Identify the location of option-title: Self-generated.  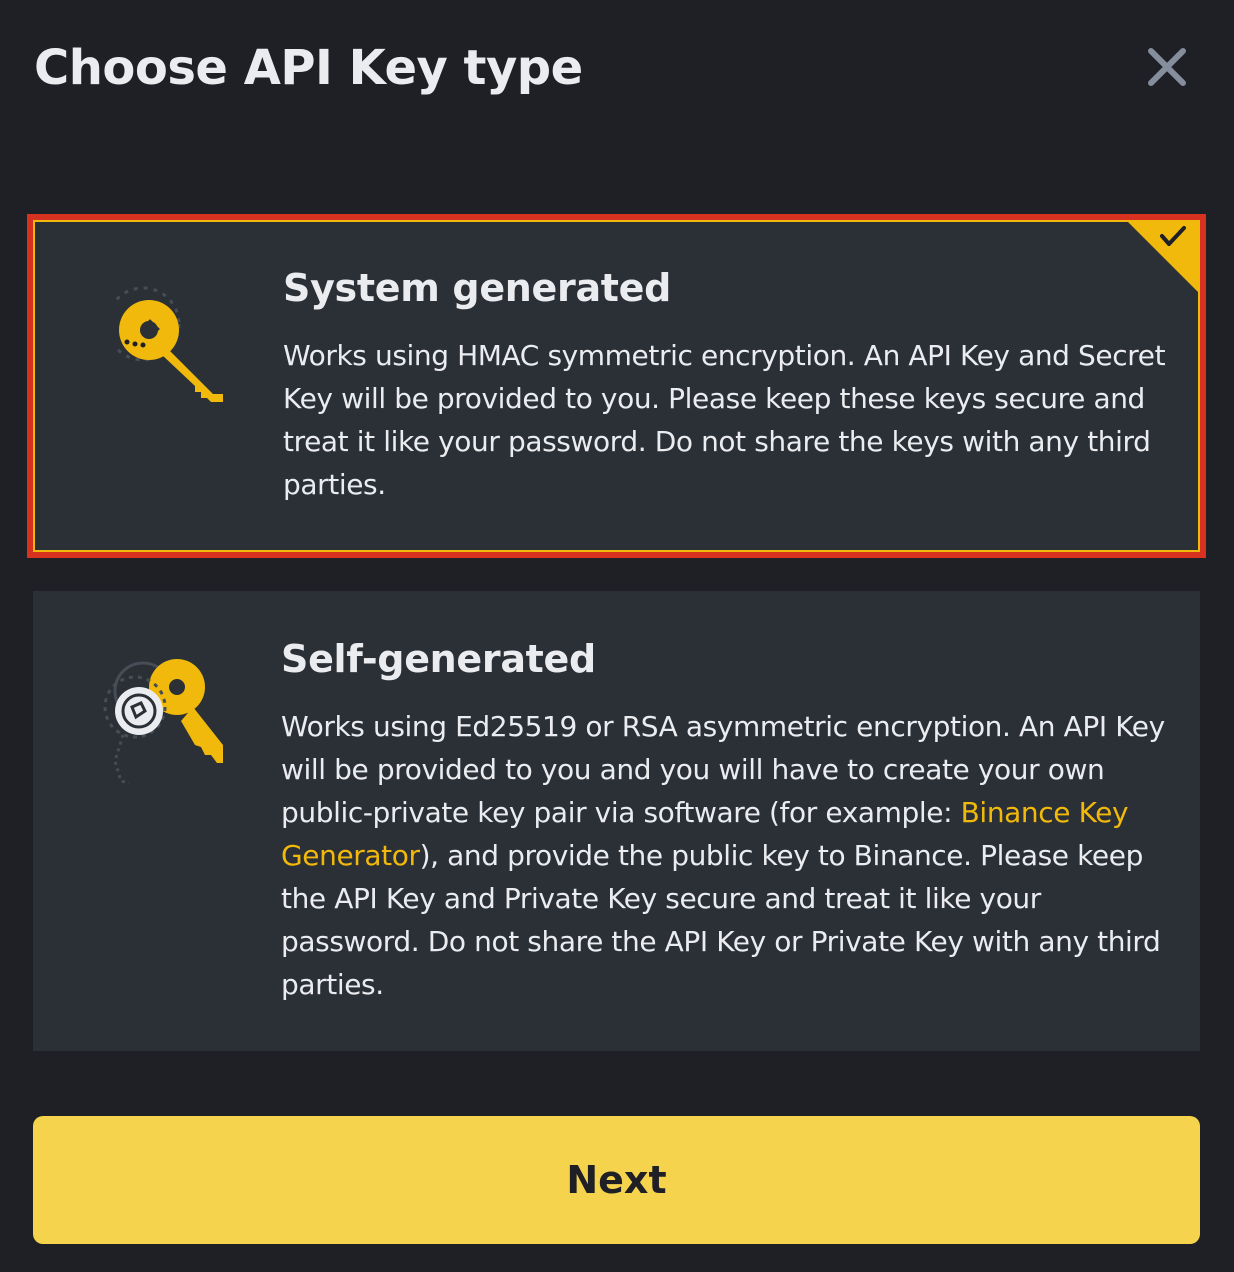
(438, 659).